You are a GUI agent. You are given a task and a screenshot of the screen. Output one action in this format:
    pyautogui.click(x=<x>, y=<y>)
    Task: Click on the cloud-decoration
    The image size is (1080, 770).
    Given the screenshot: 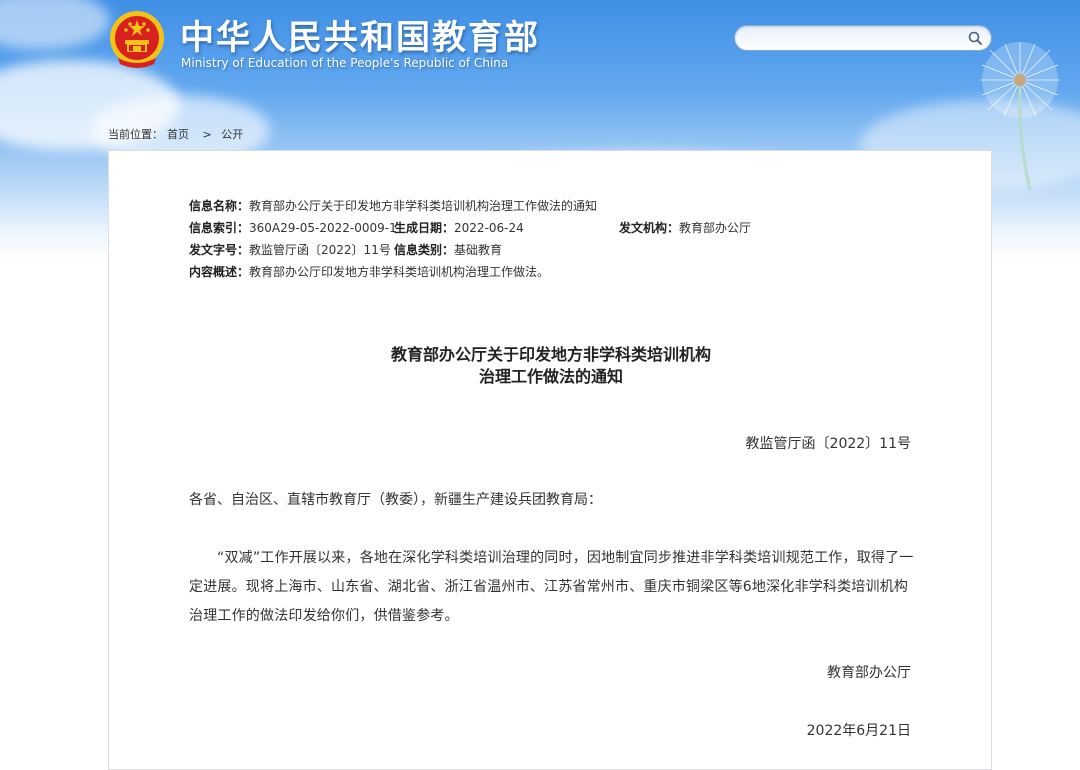 What is the action you would take?
    pyautogui.click(x=55, y=25)
    